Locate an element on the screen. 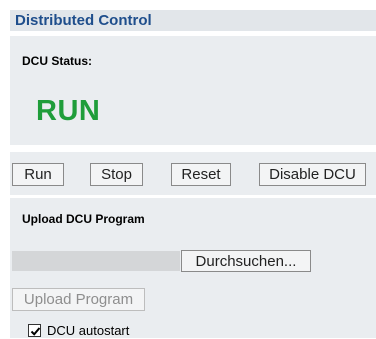  section-header: Distributed Control is located at coordinates (193, 20).